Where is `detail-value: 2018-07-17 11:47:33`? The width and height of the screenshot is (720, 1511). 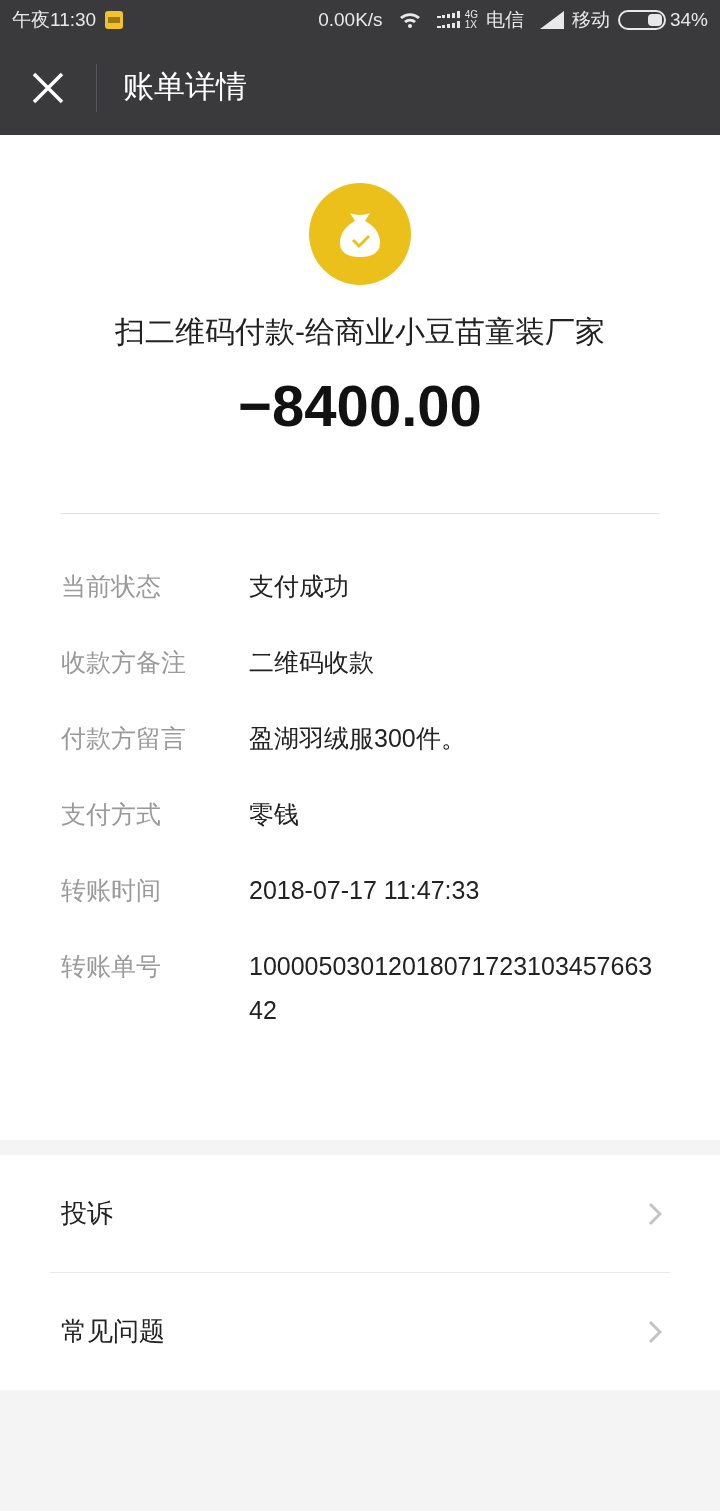
detail-value: 2018-07-17 11:47:33 is located at coordinates (365, 890).